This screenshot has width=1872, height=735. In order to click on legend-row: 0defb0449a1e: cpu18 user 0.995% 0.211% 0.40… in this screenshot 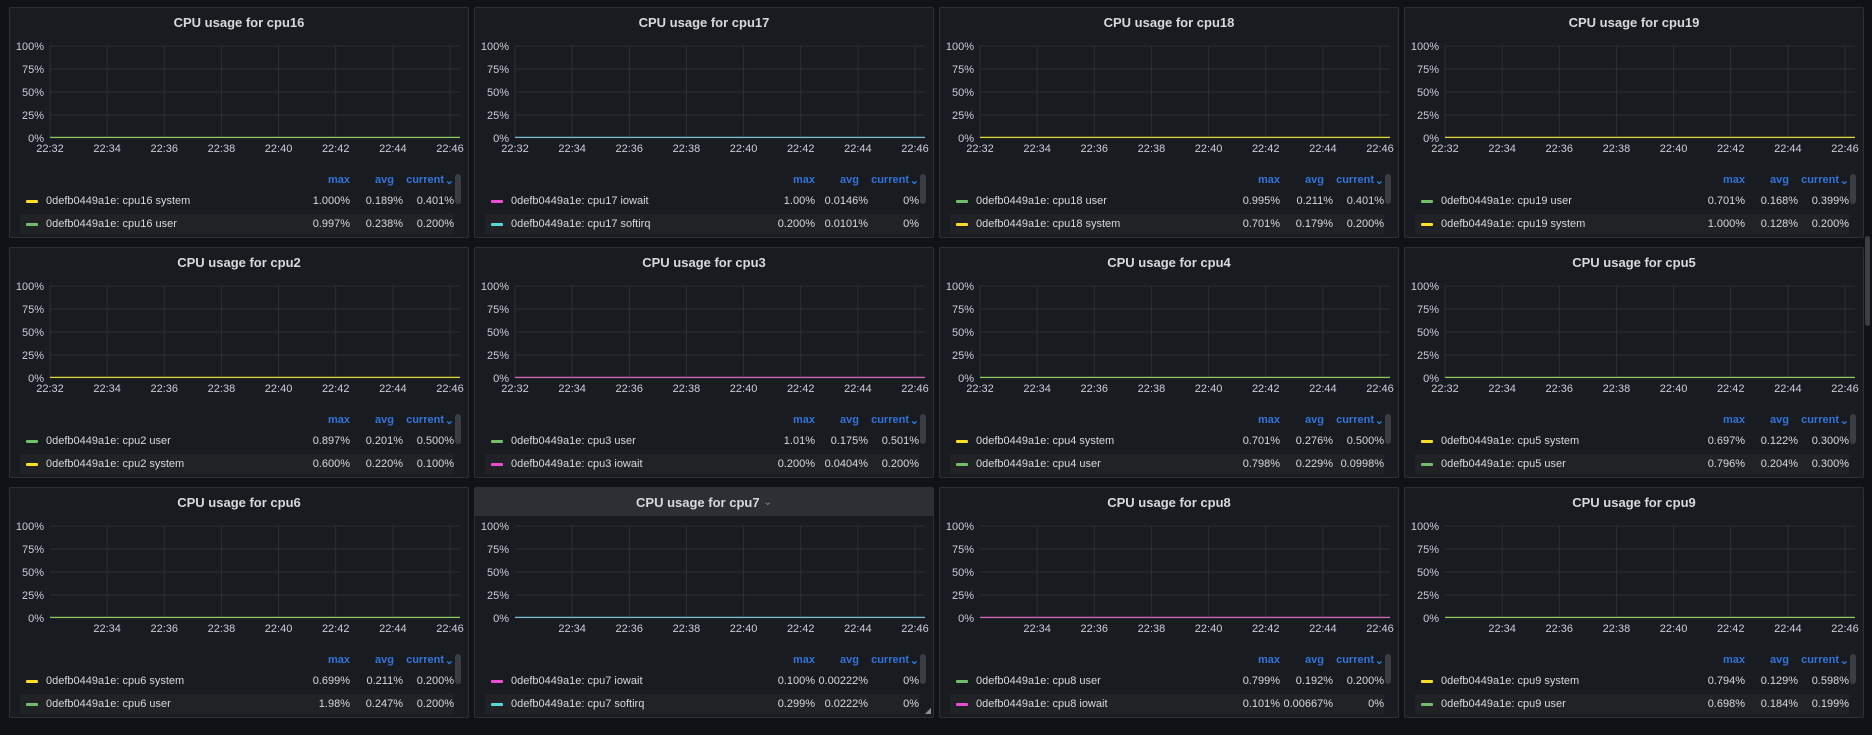, I will do `click(1167, 201)`.